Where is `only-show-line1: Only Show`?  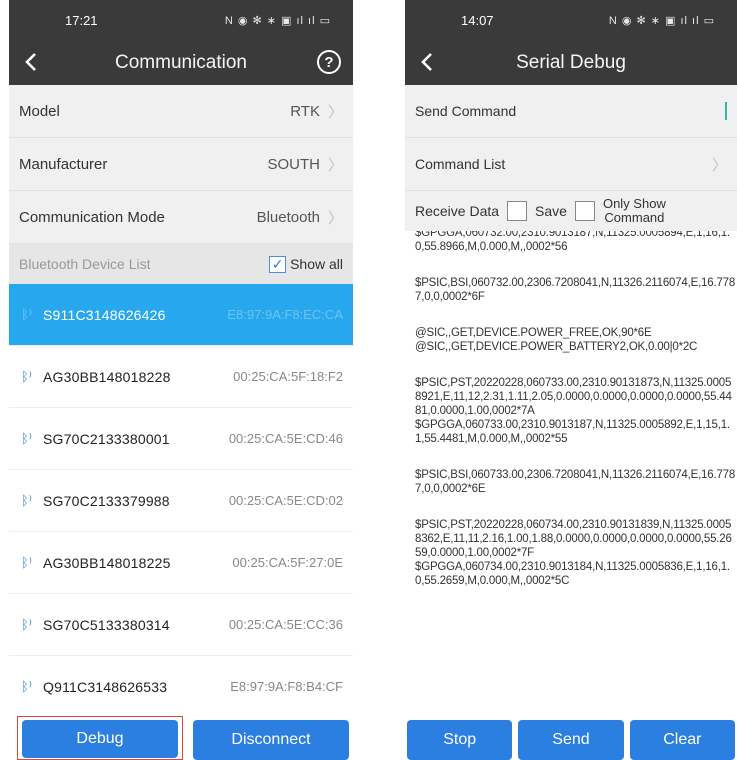
only-show-line1: Only Show is located at coordinates (634, 203).